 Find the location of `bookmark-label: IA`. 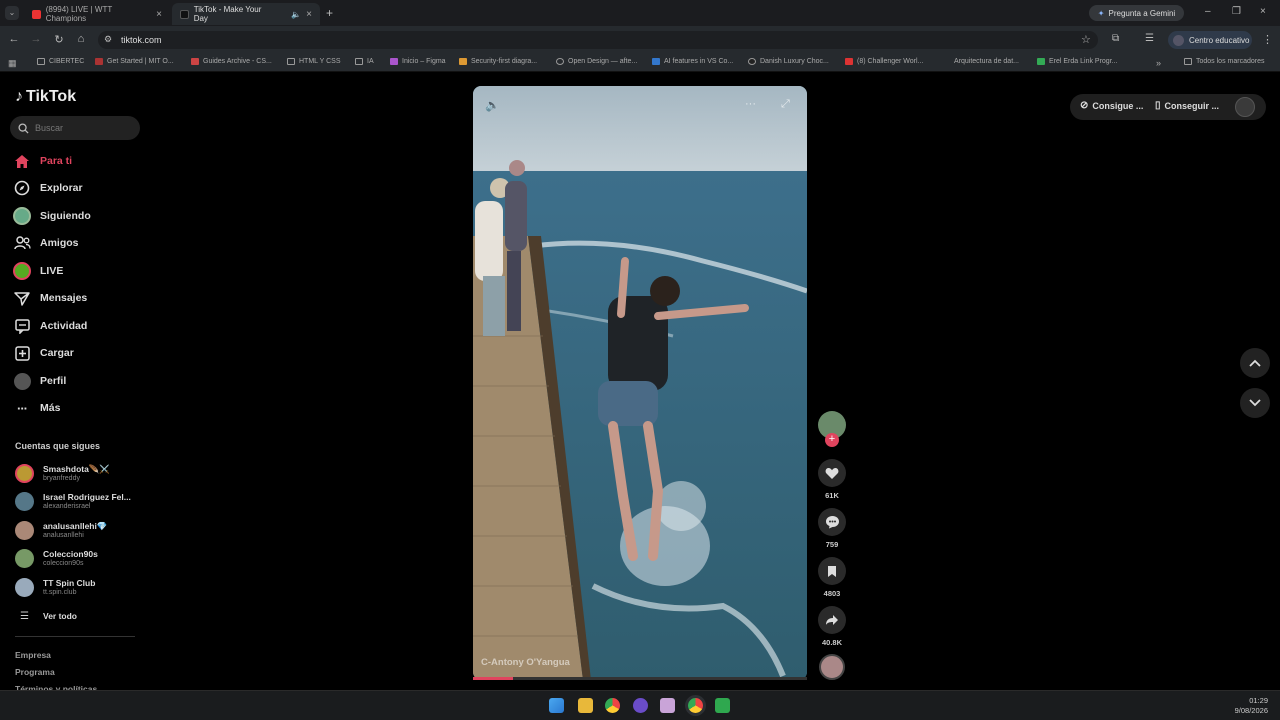

bookmark-label: IA is located at coordinates (370, 61).